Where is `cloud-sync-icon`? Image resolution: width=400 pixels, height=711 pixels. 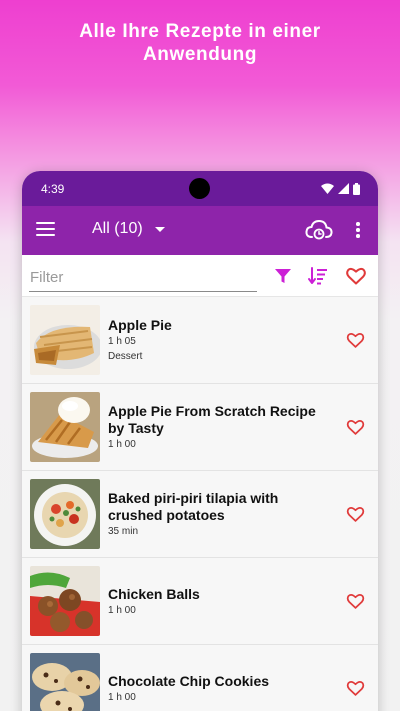 cloud-sync-icon is located at coordinates (319, 230).